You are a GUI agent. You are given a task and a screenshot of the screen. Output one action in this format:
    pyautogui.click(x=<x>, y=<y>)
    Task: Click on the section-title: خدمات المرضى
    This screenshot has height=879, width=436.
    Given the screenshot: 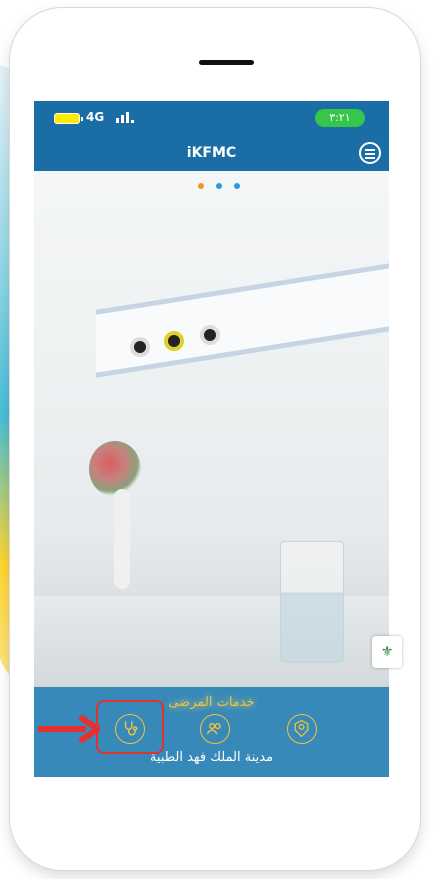 What is the action you would take?
    pyautogui.click(x=211, y=702)
    